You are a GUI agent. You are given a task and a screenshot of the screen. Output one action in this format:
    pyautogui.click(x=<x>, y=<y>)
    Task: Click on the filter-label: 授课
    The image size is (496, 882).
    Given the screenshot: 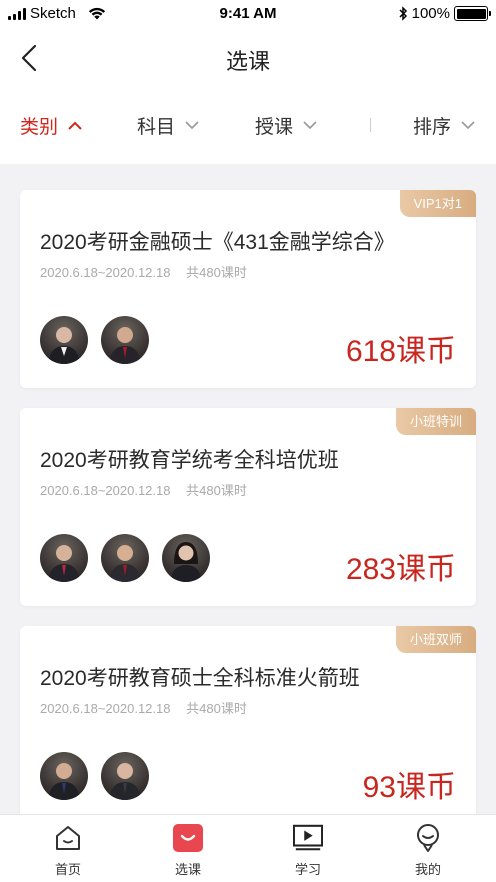 What is the action you would take?
    pyautogui.click(x=274, y=127)
    